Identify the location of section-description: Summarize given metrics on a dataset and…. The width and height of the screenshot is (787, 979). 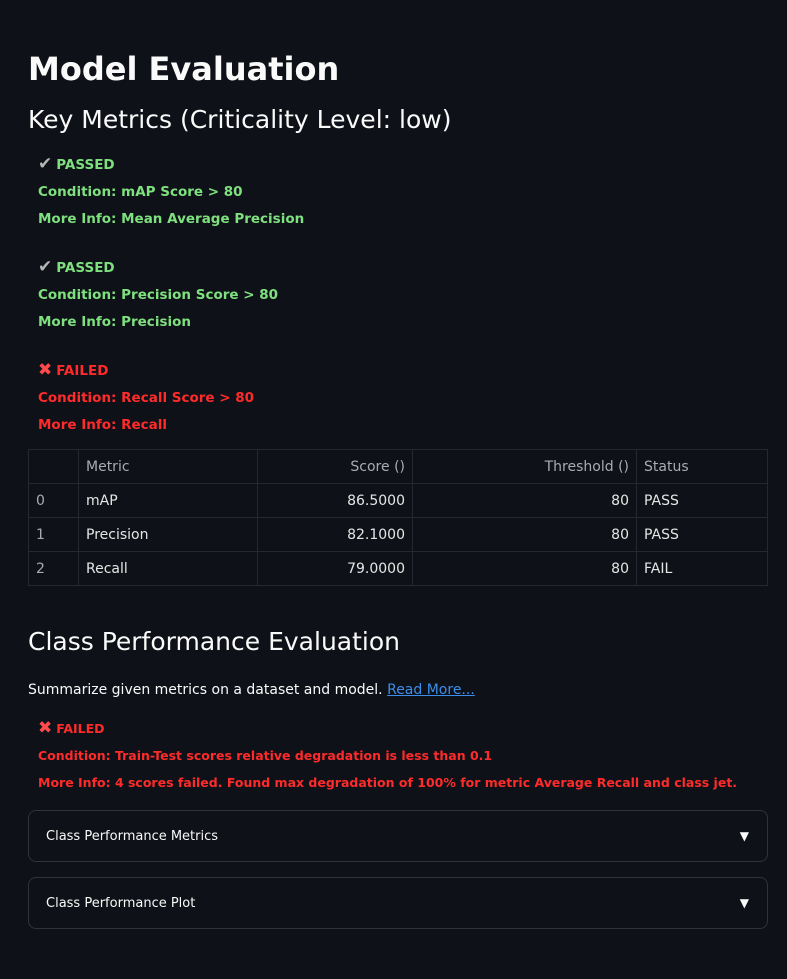
(251, 690).